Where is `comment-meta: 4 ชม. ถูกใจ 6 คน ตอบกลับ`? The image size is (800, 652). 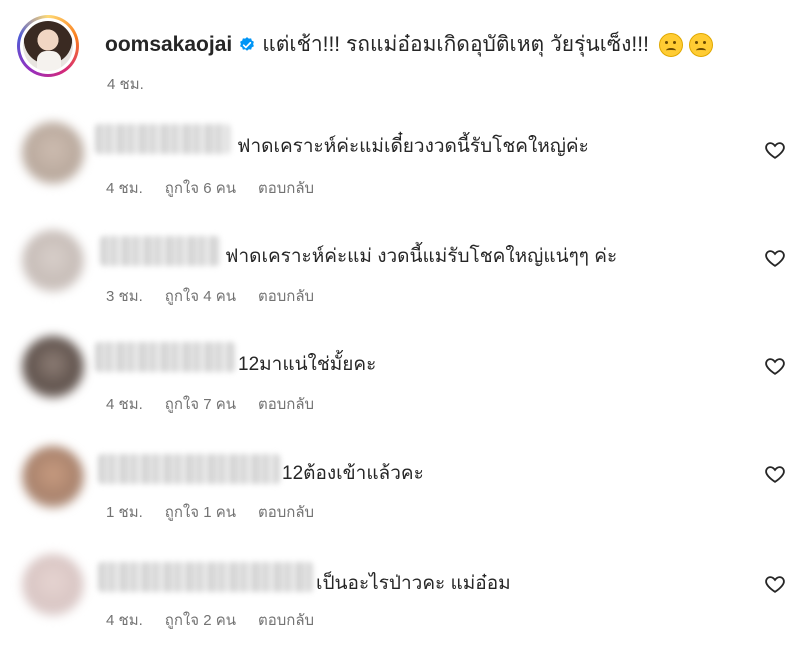 comment-meta: 4 ชม. ถูกใจ 6 คน ตอบกลับ is located at coordinates (221, 188).